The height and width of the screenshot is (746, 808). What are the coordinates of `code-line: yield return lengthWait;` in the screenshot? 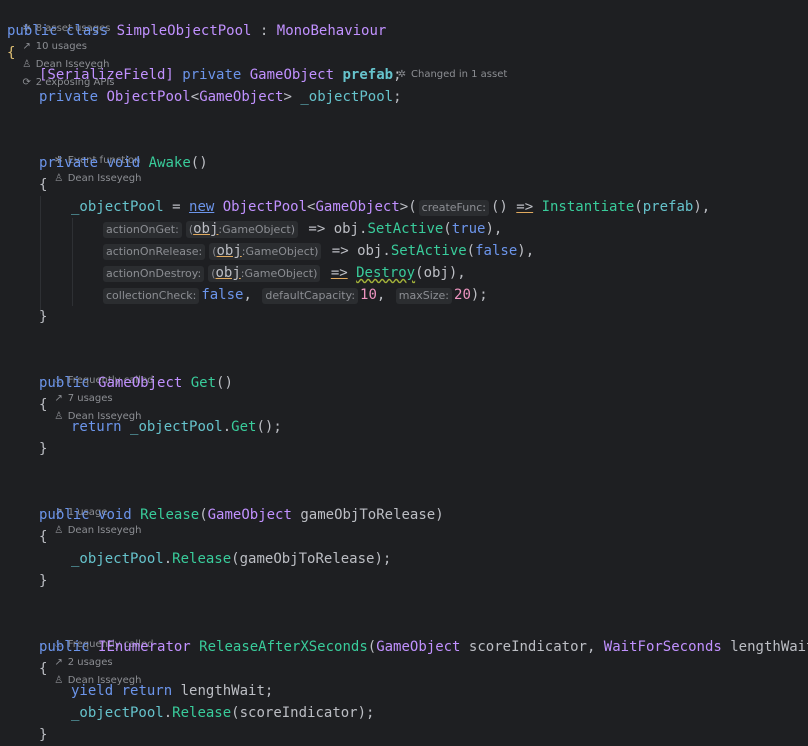 It's located at (172, 691).